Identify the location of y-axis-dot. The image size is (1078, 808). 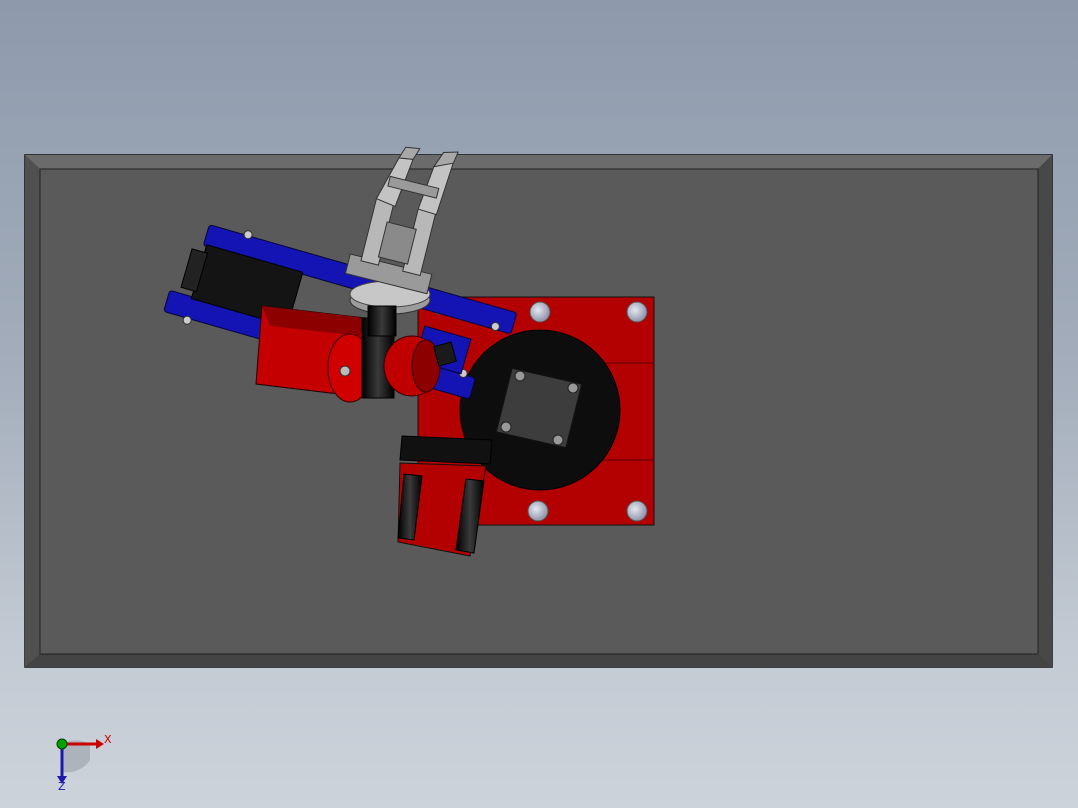
(62, 744).